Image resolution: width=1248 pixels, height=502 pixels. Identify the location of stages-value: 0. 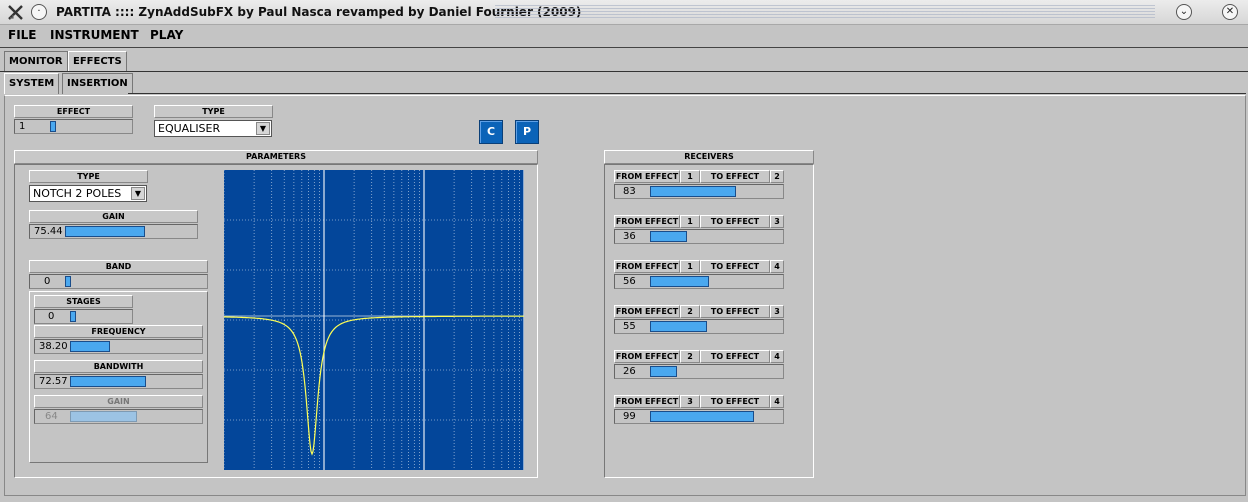
(51, 316).